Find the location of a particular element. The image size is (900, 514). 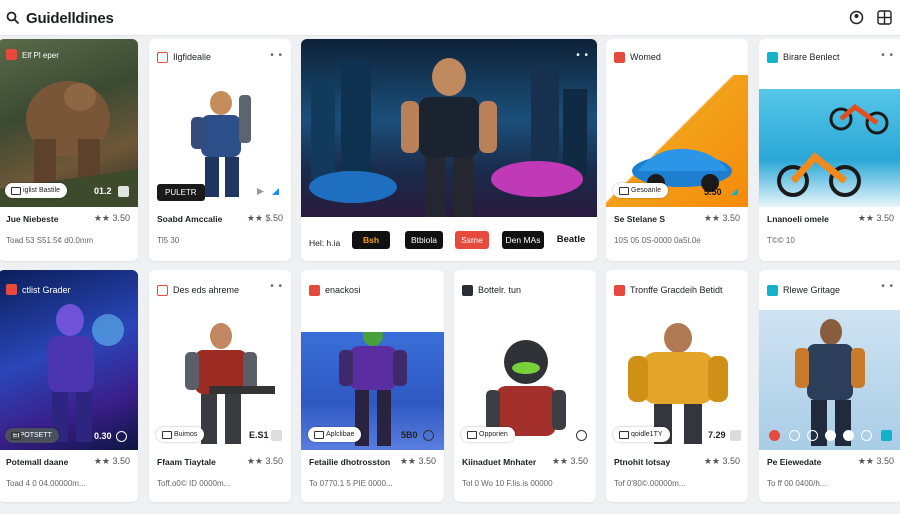

card-title: Ptnohit lotsay is located at coordinates (642, 462).